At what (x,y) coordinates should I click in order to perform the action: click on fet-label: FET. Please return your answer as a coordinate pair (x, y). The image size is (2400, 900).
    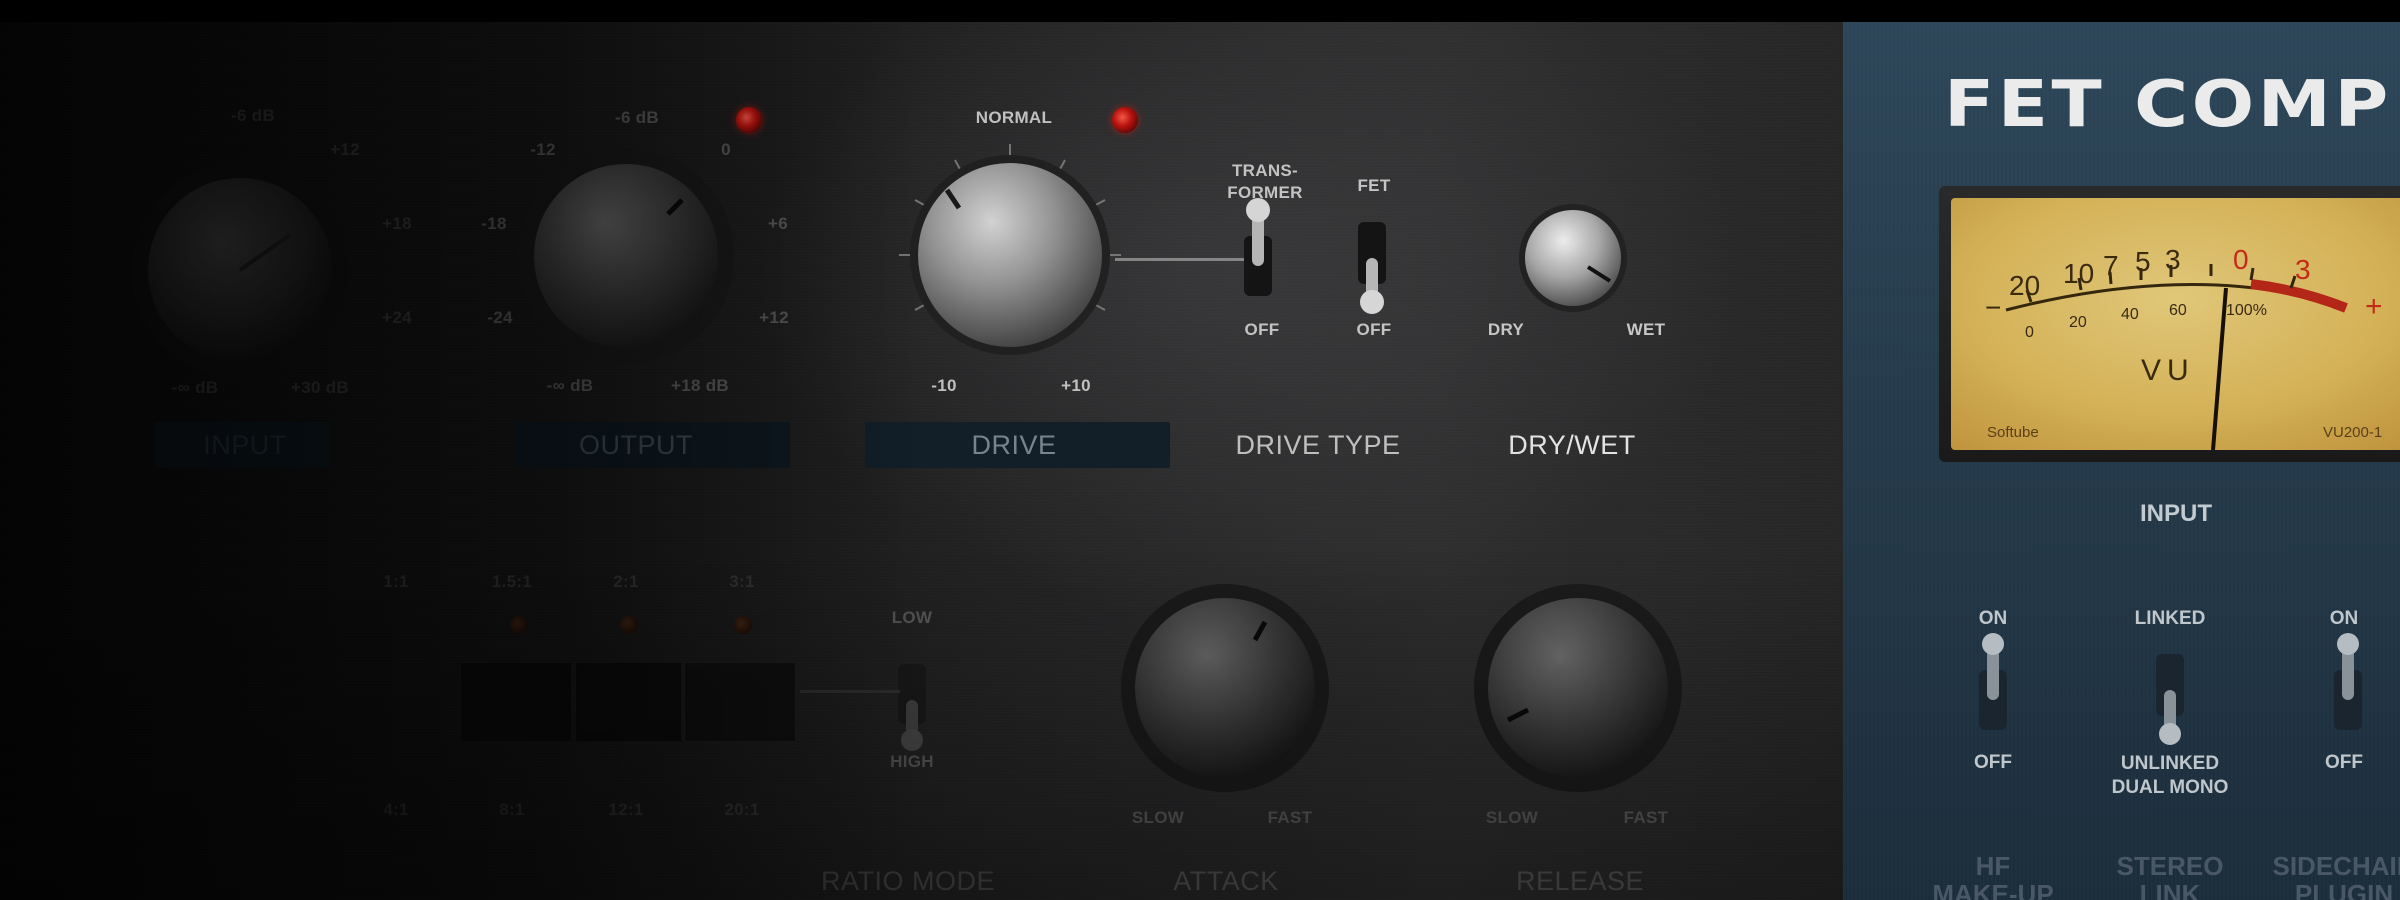
    Looking at the image, I should click on (1374, 185).